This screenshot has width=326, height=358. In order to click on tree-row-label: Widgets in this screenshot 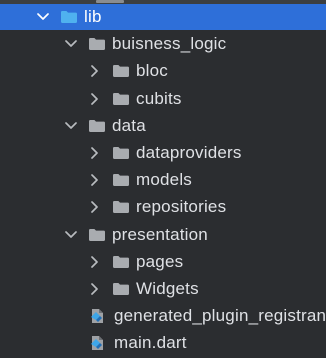, I will do `click(167, 288)`.